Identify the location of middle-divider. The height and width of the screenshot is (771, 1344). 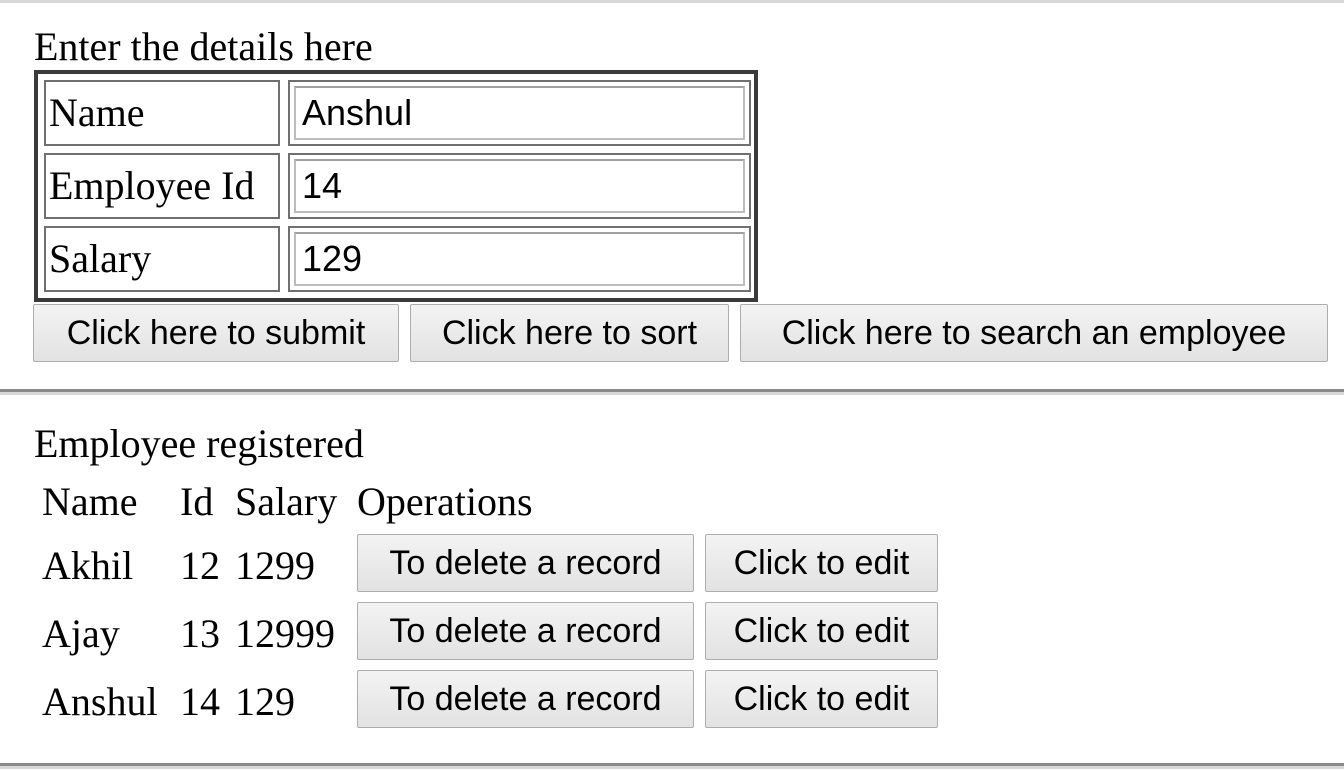
(672, 392).